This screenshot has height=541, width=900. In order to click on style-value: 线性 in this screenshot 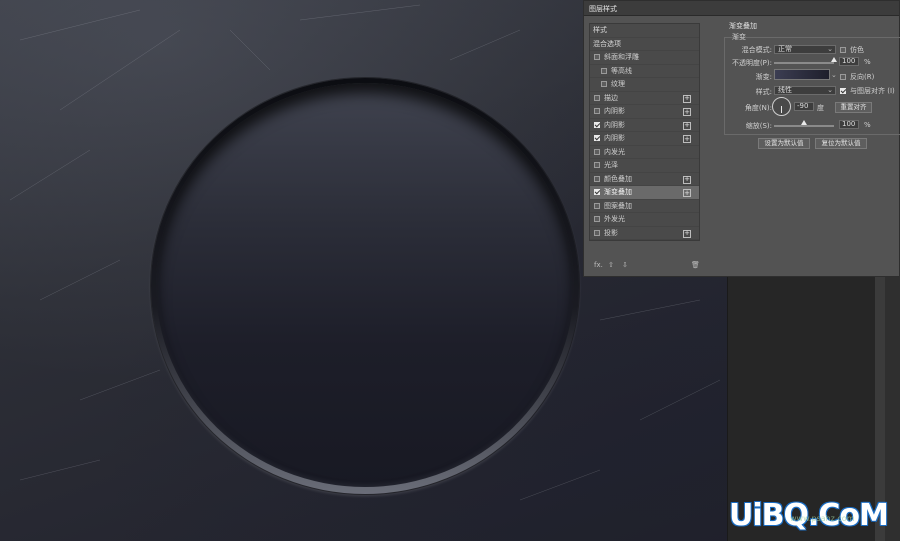, I will do `click(785, 90)`.